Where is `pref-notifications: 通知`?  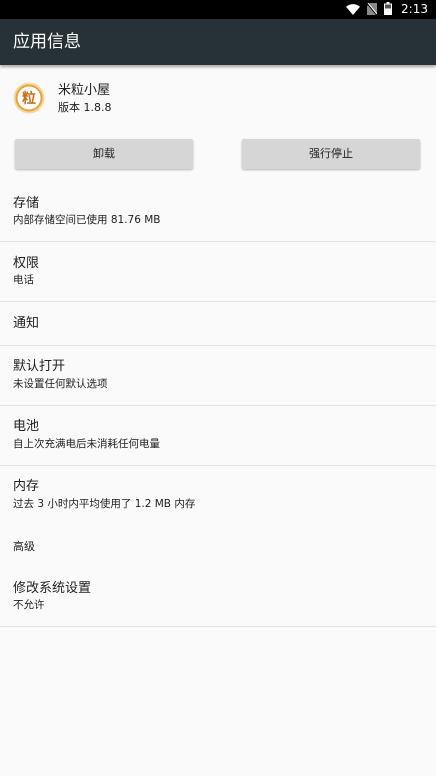 pref-notifications: 通知 is located at coordinates (218, 323).